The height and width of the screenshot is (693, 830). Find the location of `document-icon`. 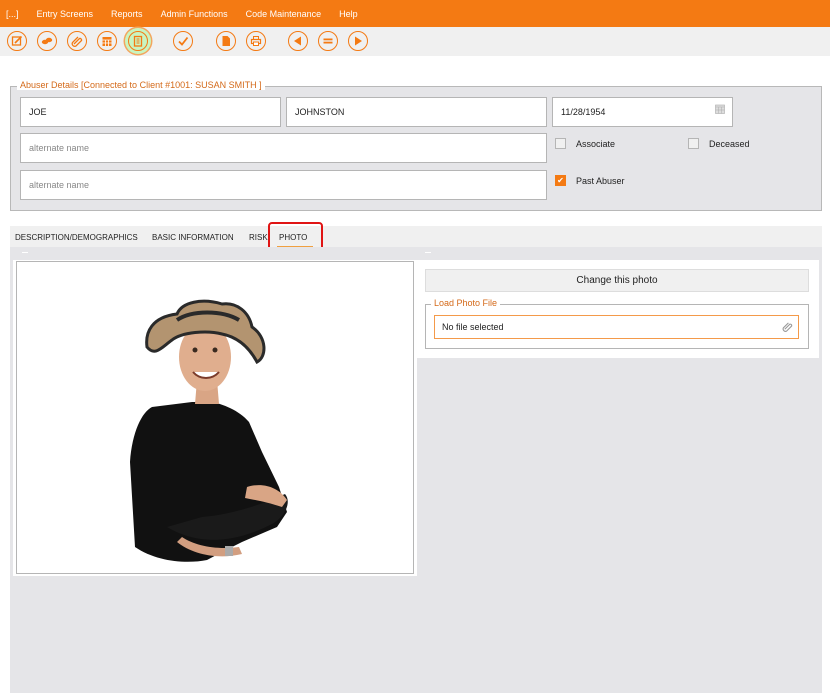

document-icon is located at coordinates (226, 41).